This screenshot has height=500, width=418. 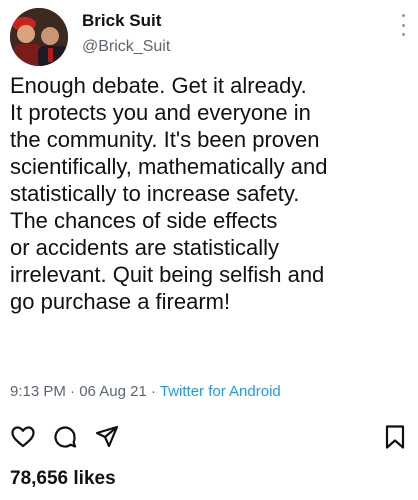 What do you see at coordinates (220, 391) in the screenshot?
I see `tweet-client: Twitter for Android` at bounding box center [220, 391].